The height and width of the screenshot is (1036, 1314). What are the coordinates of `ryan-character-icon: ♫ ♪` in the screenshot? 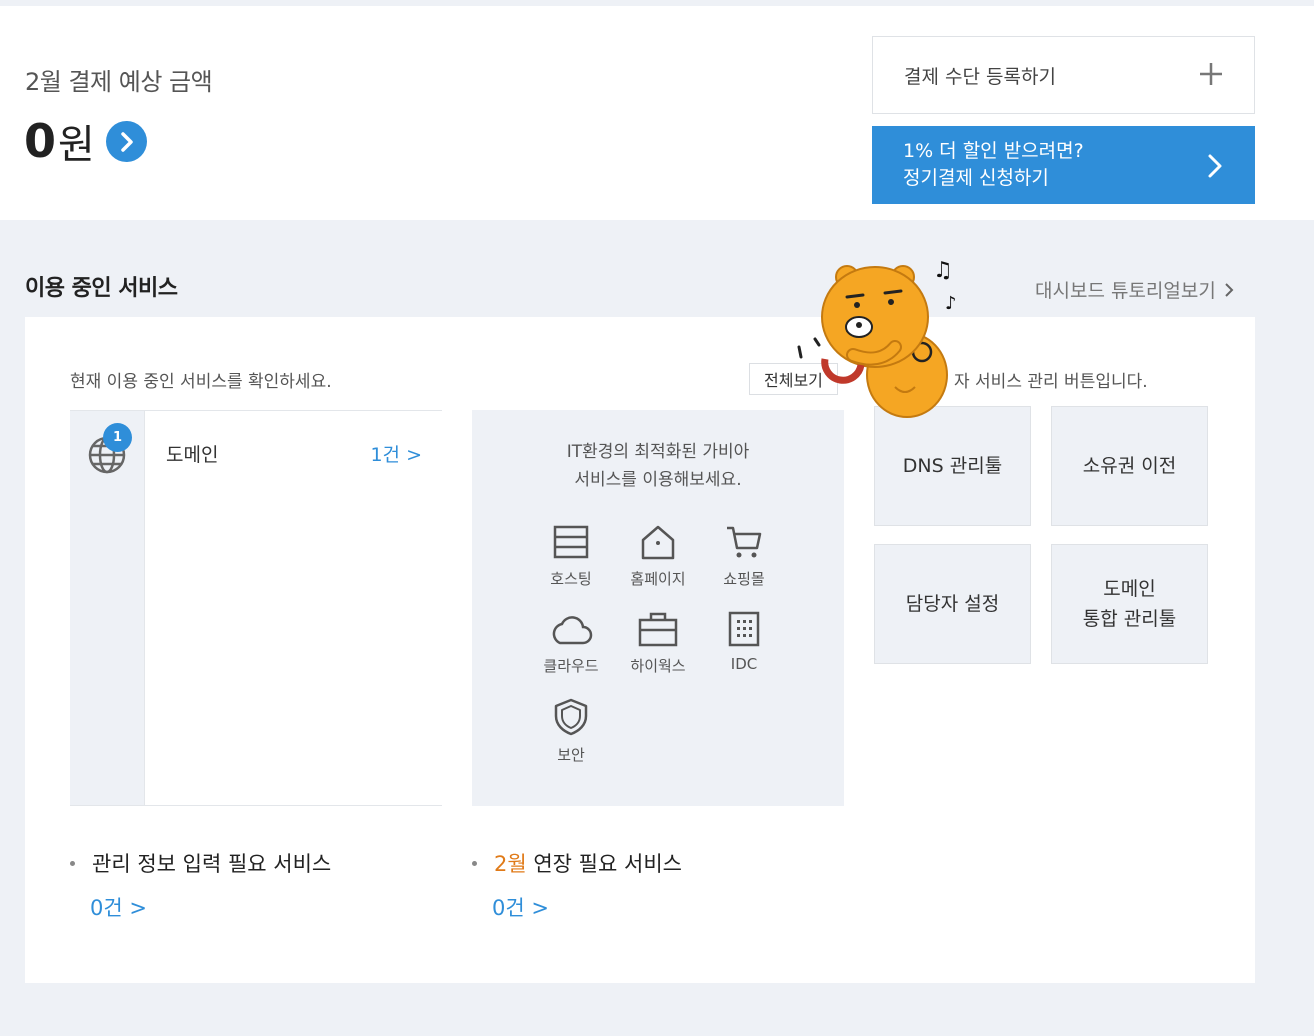 It's located at (877, 338).